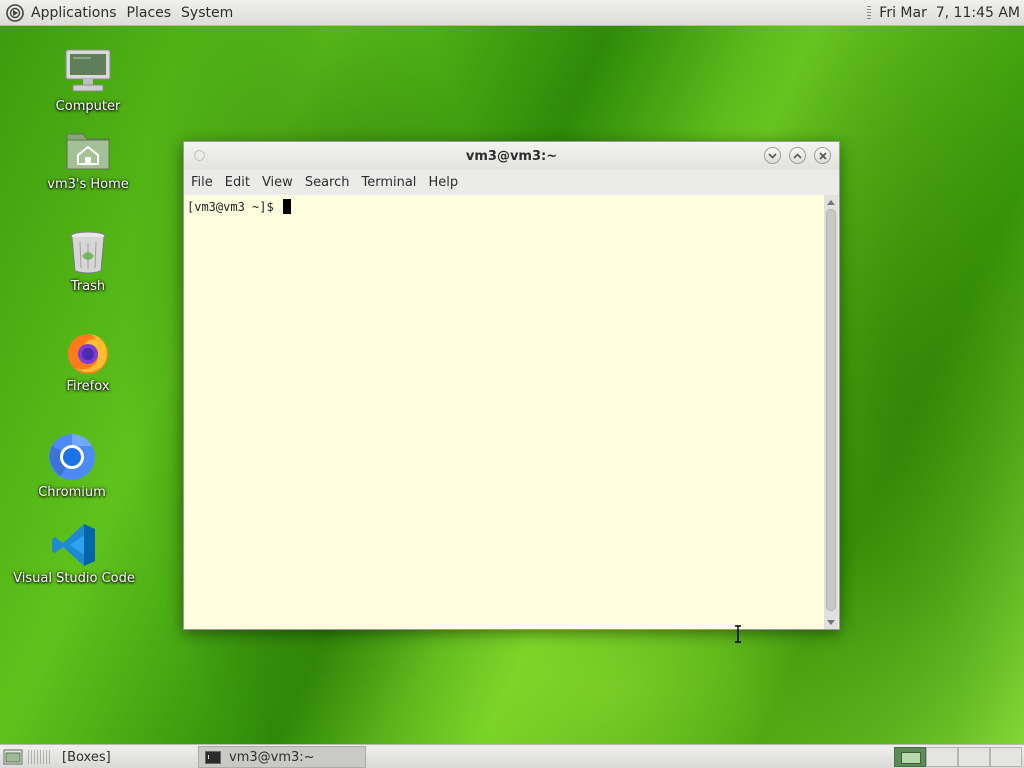 Image resolution: width=1024 pixels, height=768 pixels. I want to click on close-button, so click(822, 155).